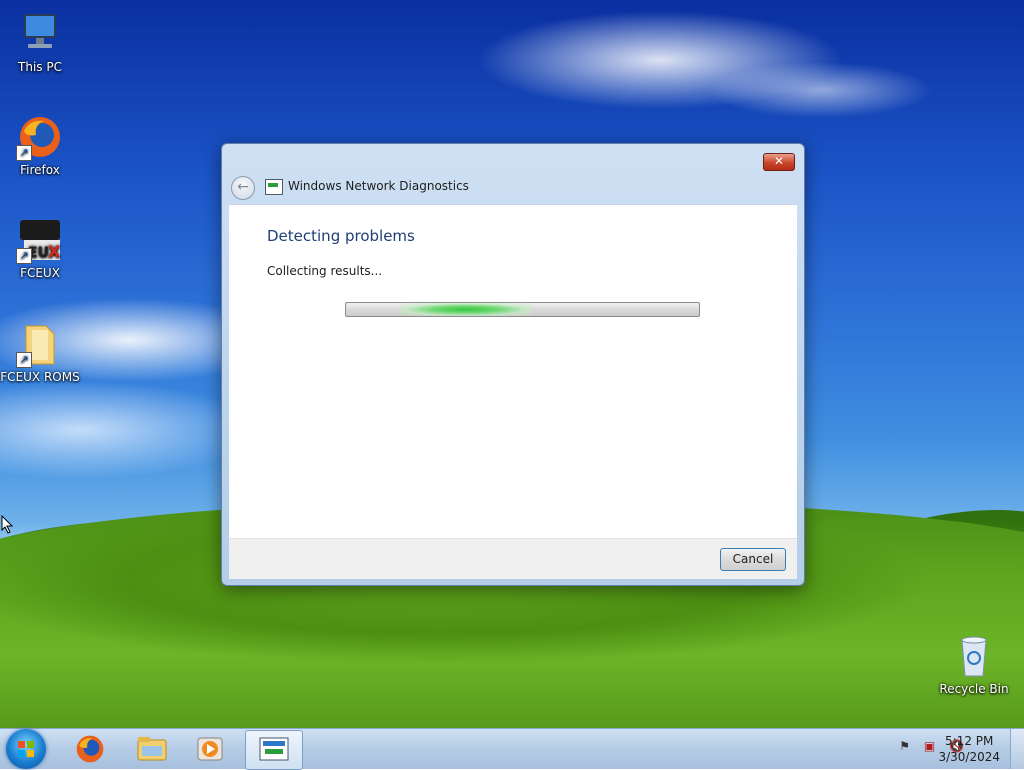 The image size is (1024, 770). I want to click on media-player-icon, so click(210, 749).